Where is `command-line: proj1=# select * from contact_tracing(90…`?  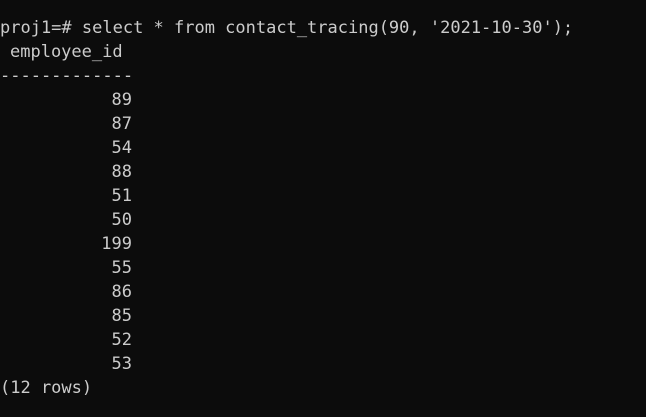
command-line: proj1=# select * from contact_tracing(90… is located at coordinates (323, 28).